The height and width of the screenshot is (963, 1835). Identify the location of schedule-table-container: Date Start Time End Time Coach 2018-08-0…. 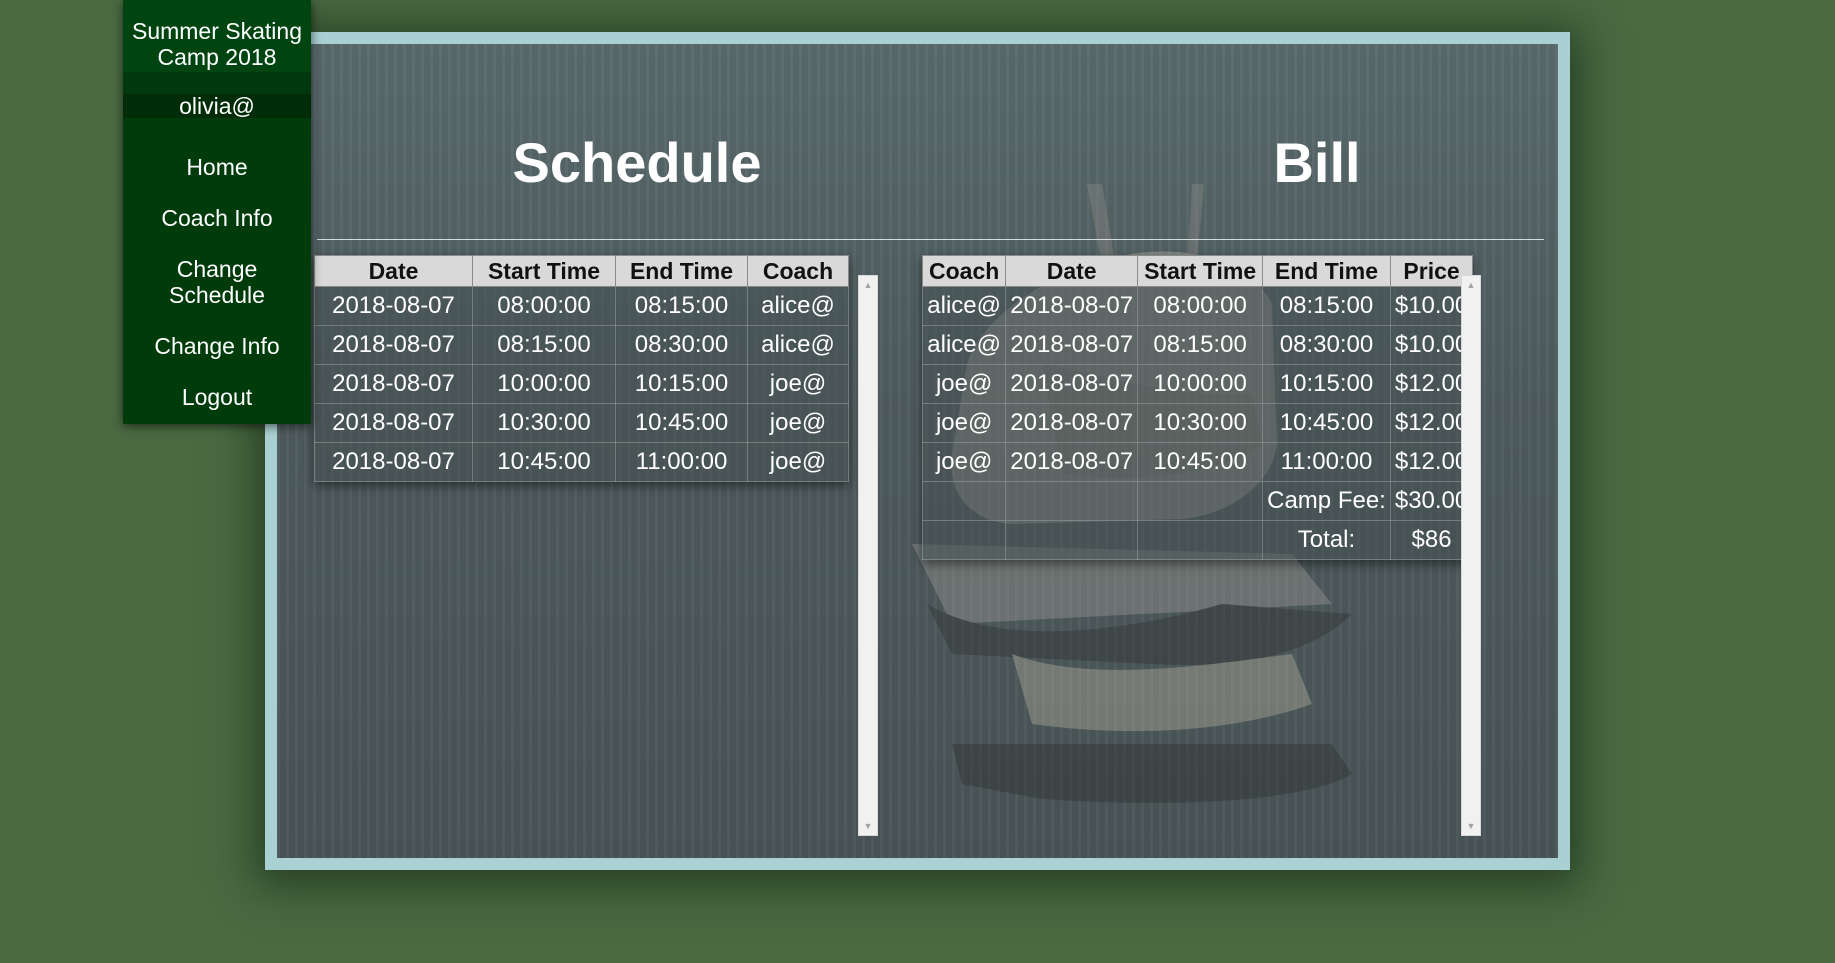
(581, 368).